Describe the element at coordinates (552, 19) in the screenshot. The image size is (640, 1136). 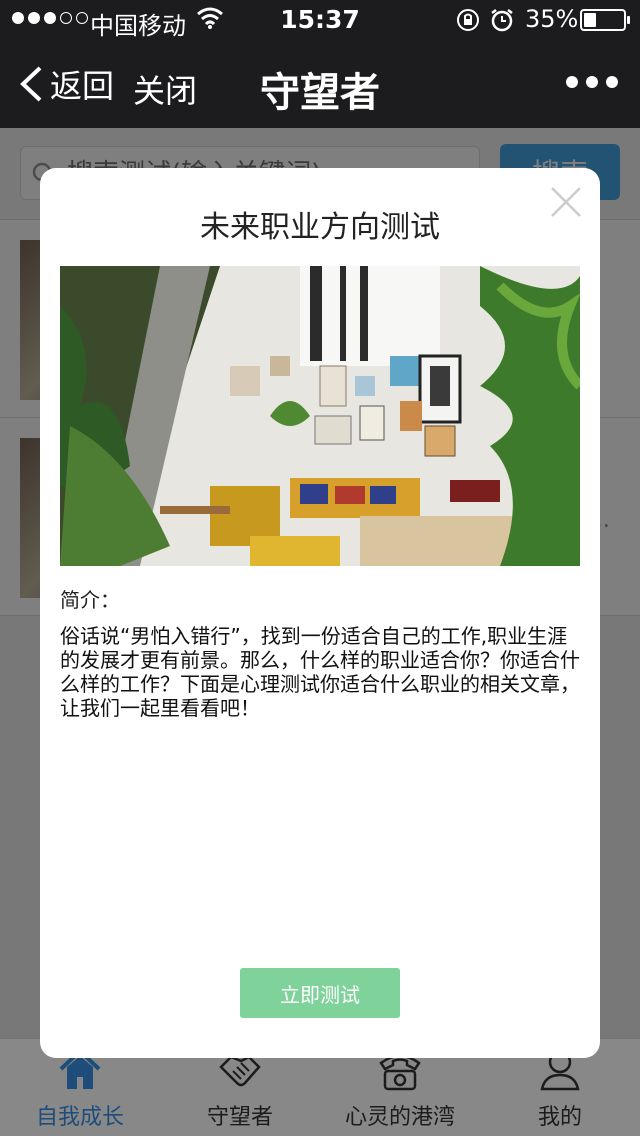
I see `battery-percent: 35%` at that location.